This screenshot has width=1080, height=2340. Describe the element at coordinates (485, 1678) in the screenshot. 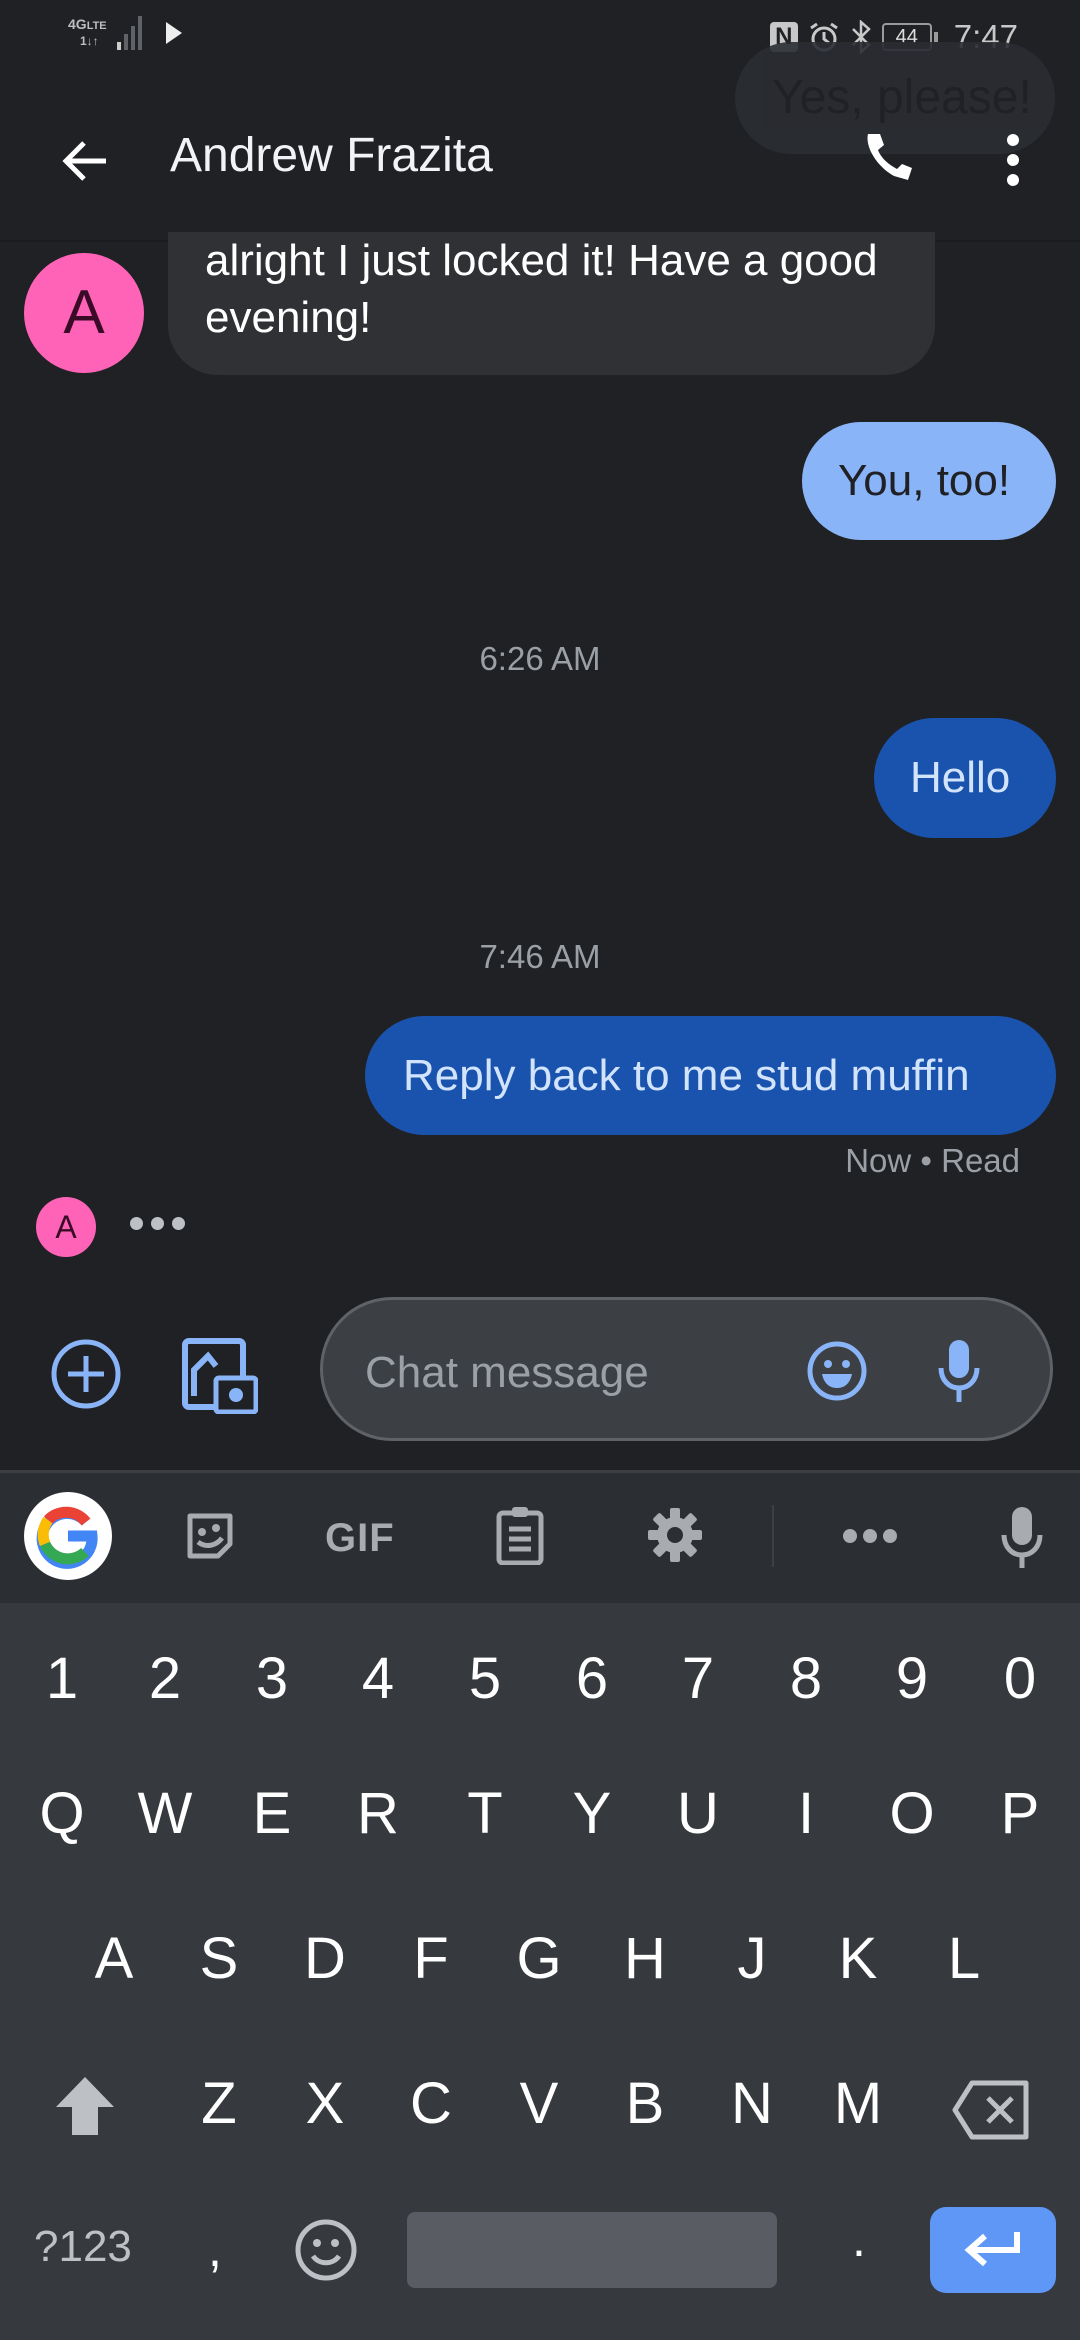

I see `key-5: 5` at that location.